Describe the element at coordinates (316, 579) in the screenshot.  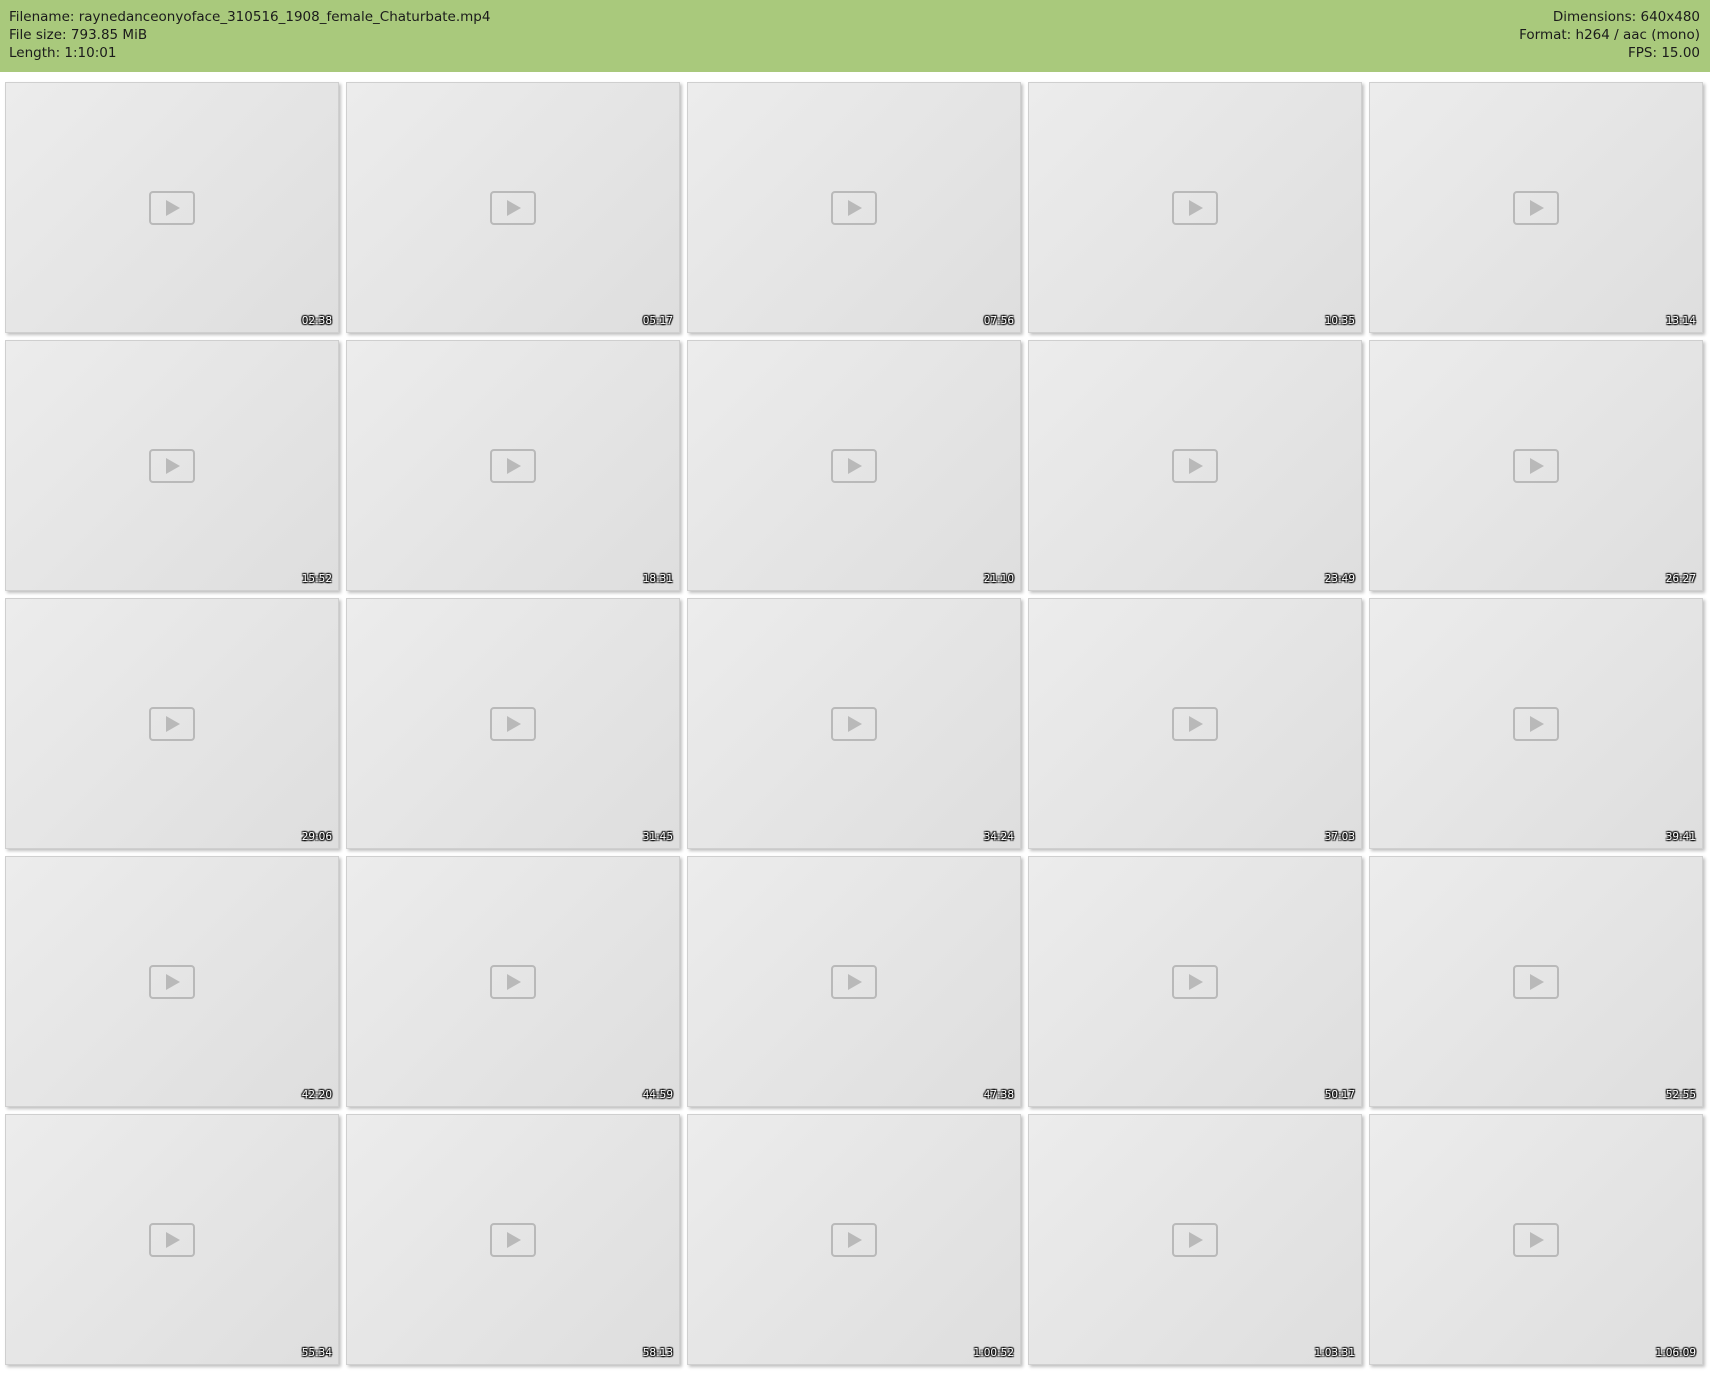
I see `frame-timestamp: 15:52` at that location.